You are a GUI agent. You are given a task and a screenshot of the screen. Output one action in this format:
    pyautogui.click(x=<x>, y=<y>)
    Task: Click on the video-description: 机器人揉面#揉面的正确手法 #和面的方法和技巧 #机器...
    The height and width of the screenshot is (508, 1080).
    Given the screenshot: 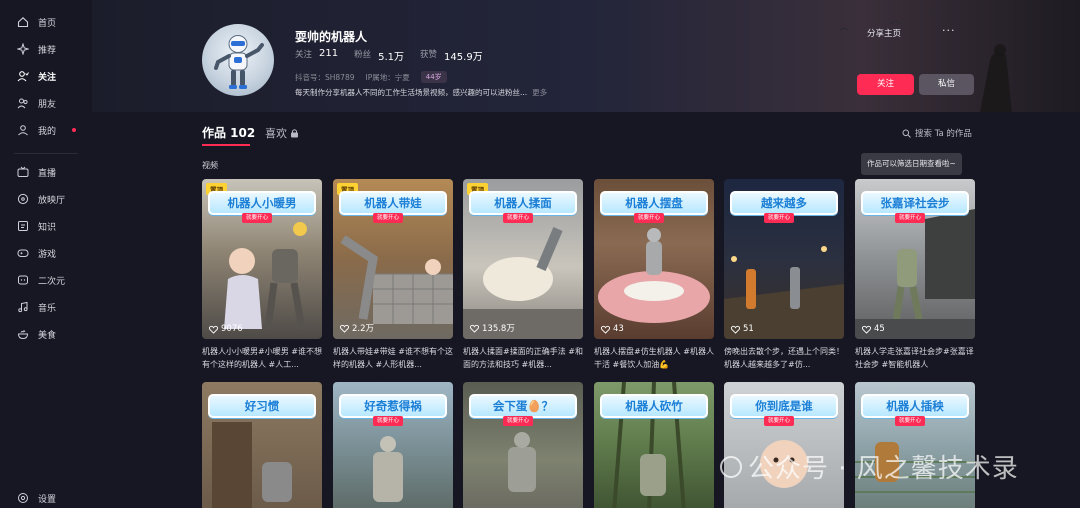 What is the action you would take?
    pyautogui.click(x=523, y=358)
    